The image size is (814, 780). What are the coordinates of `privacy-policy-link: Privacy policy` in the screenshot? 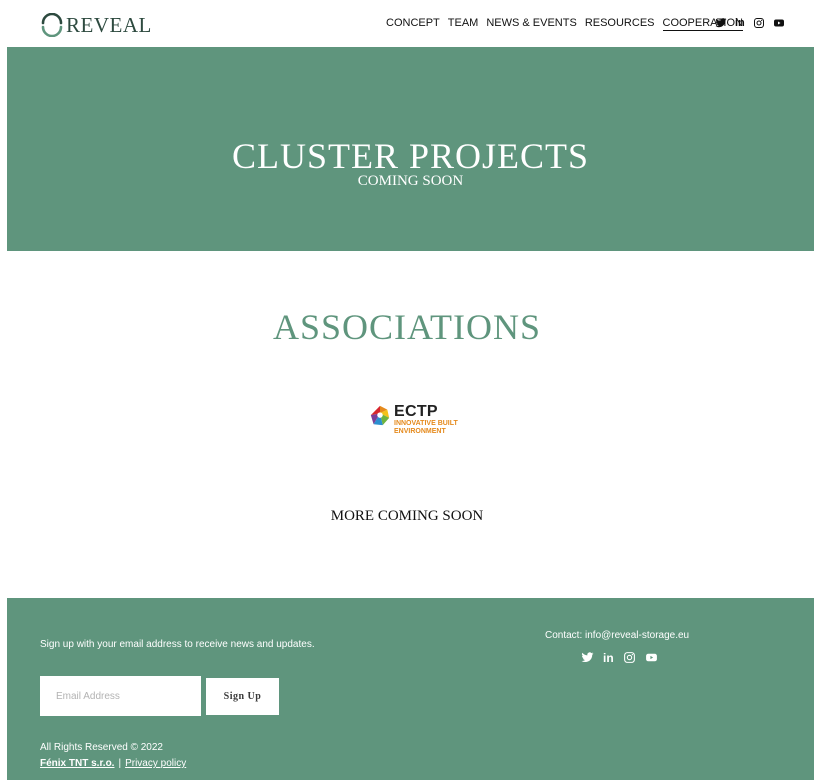 It's located at (155, 763).